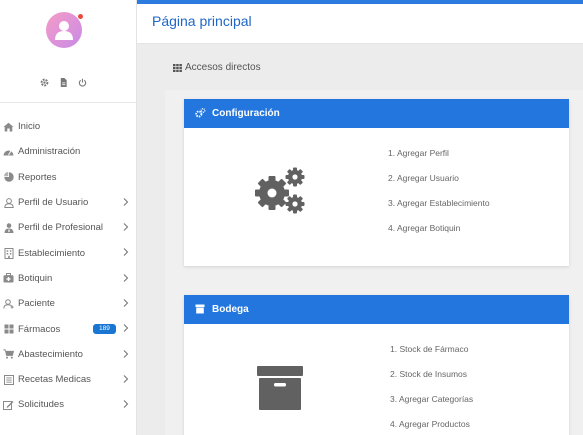 This screenshot has width=583, height=435. Describe the element at coordinates (8, 329) in the screenshot. I see `pills-icon` at that location.